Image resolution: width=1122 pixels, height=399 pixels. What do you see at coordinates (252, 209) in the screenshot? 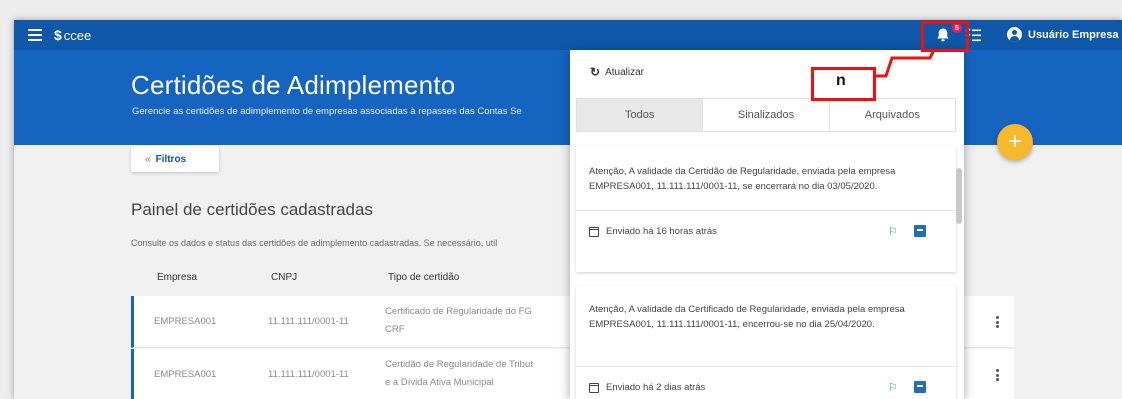
I see `panel-title: Painel de certidões cadastradas` at bounding box center [252, 209].